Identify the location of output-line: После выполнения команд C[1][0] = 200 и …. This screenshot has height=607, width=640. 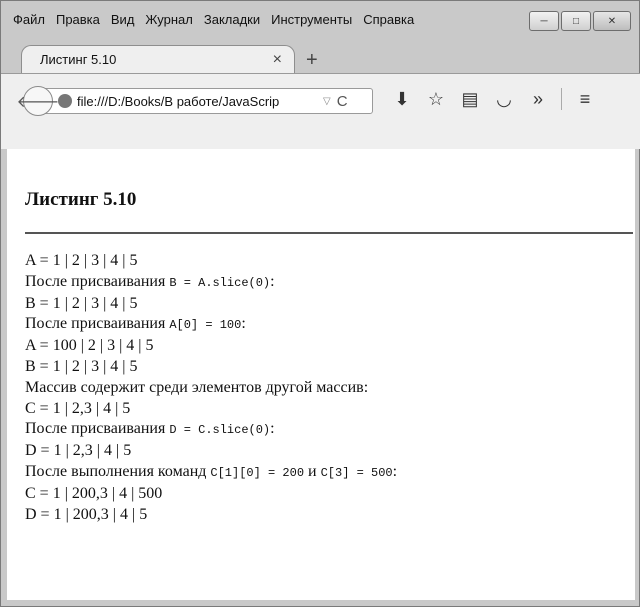
(211, 473).